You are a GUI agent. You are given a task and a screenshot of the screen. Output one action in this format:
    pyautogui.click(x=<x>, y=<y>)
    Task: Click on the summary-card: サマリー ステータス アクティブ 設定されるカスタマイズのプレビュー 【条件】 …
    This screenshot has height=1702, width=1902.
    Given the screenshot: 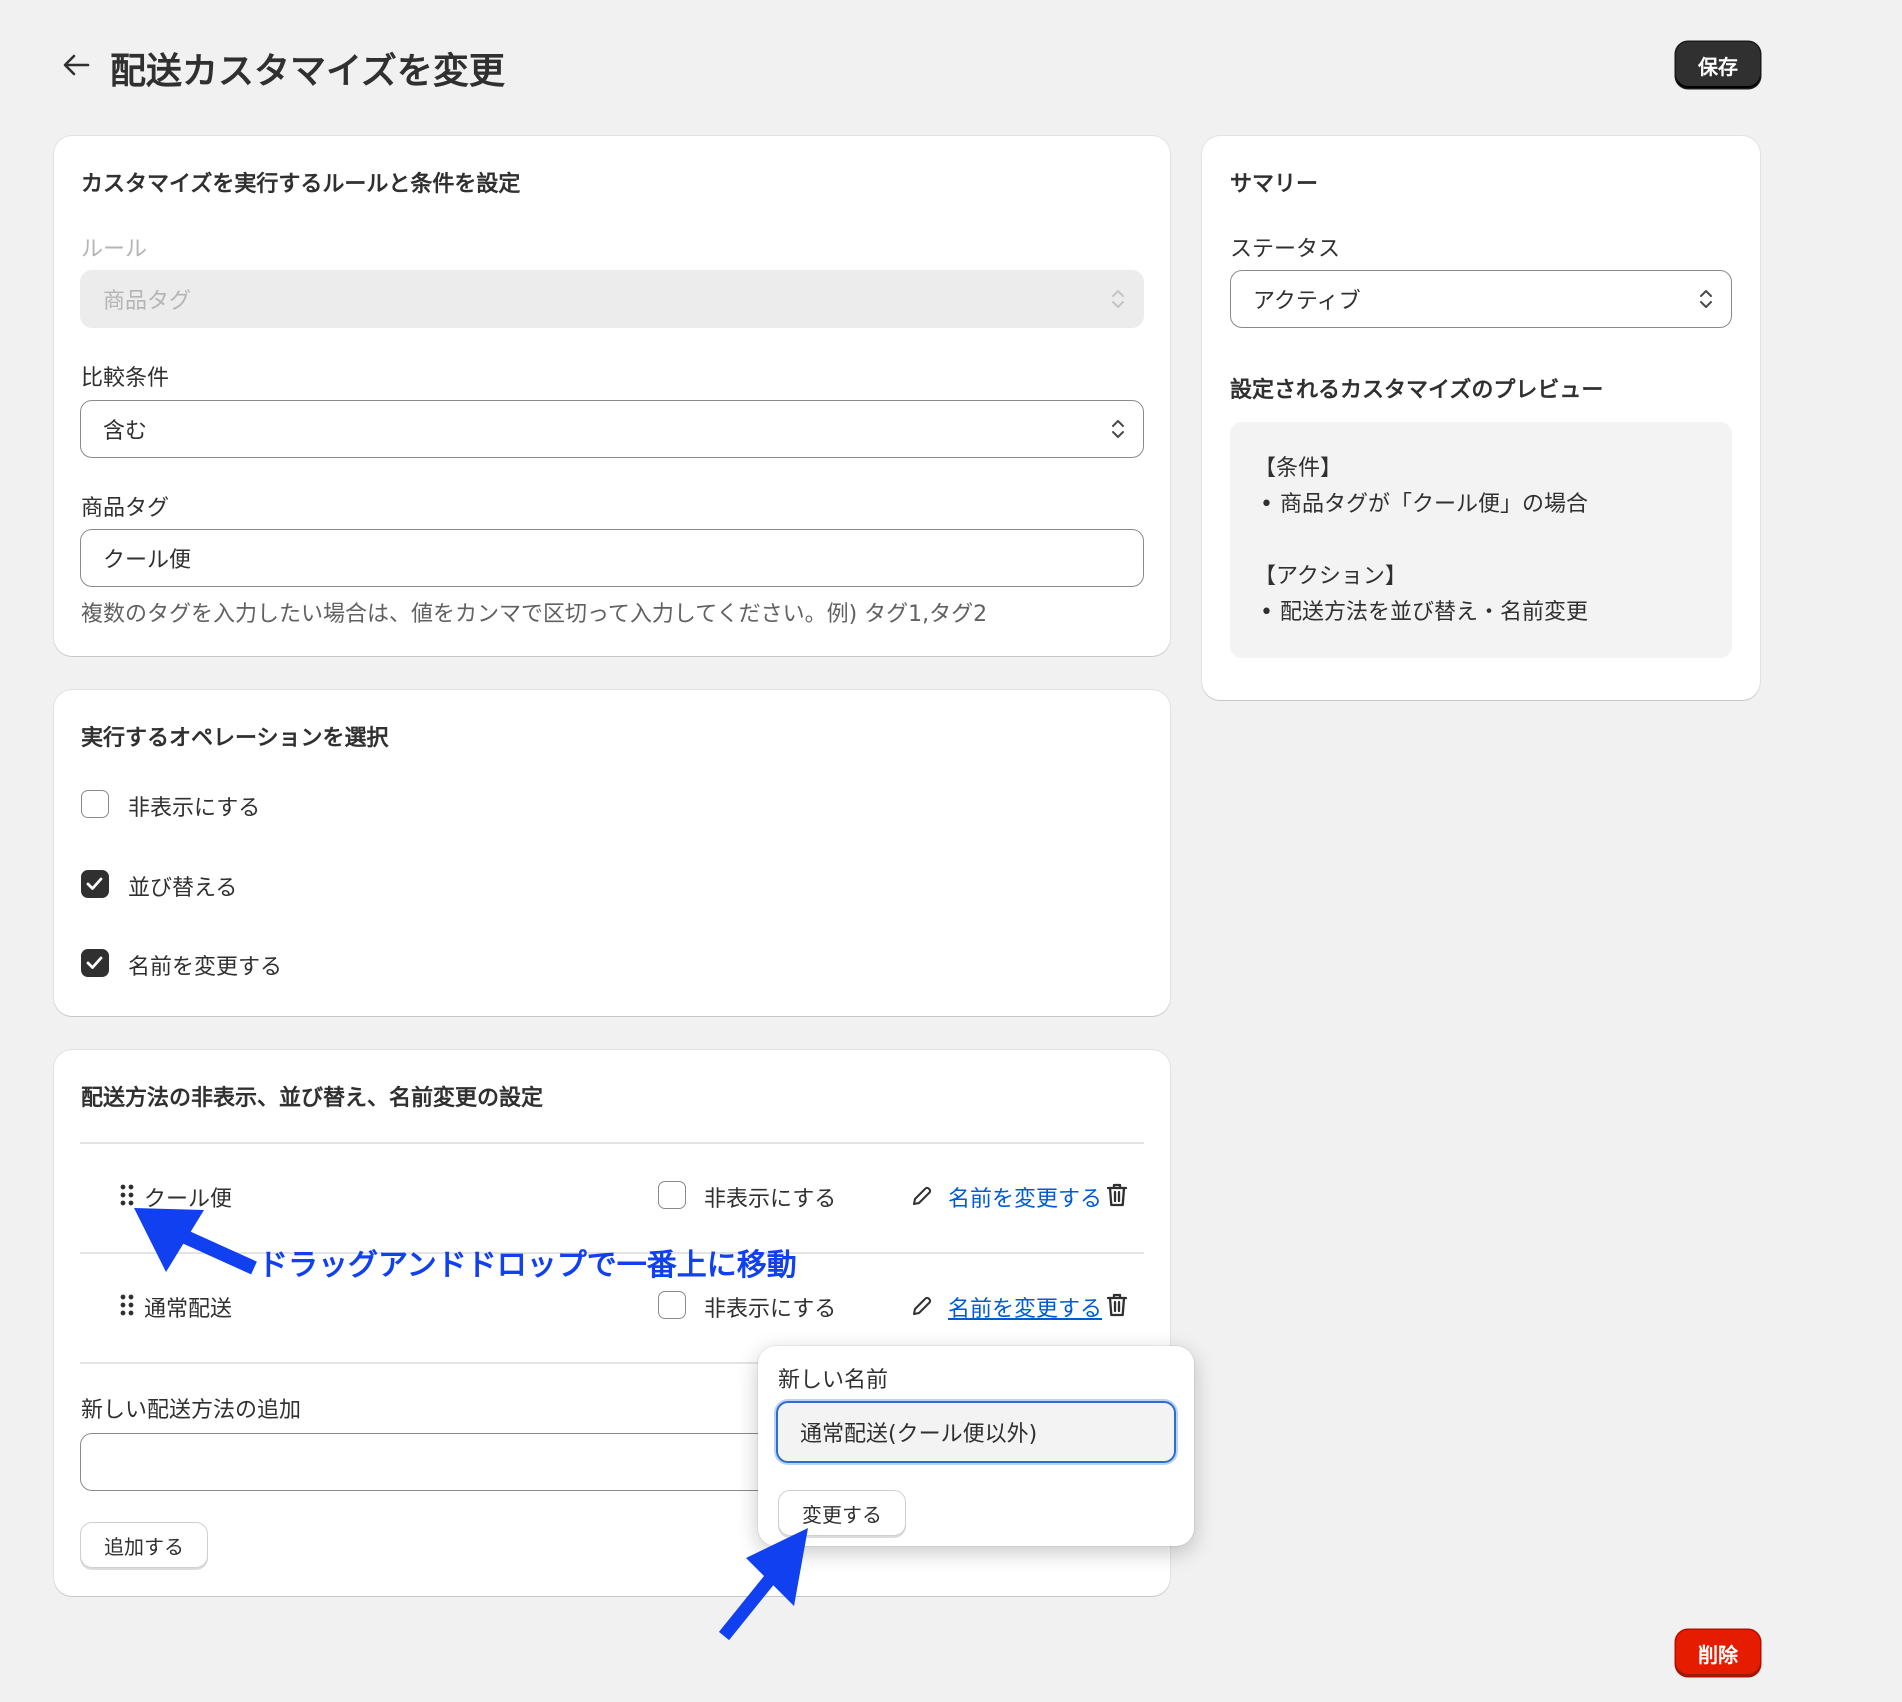 What is the action you would take?
    pyautogui.click(x=1481, y=418)
    